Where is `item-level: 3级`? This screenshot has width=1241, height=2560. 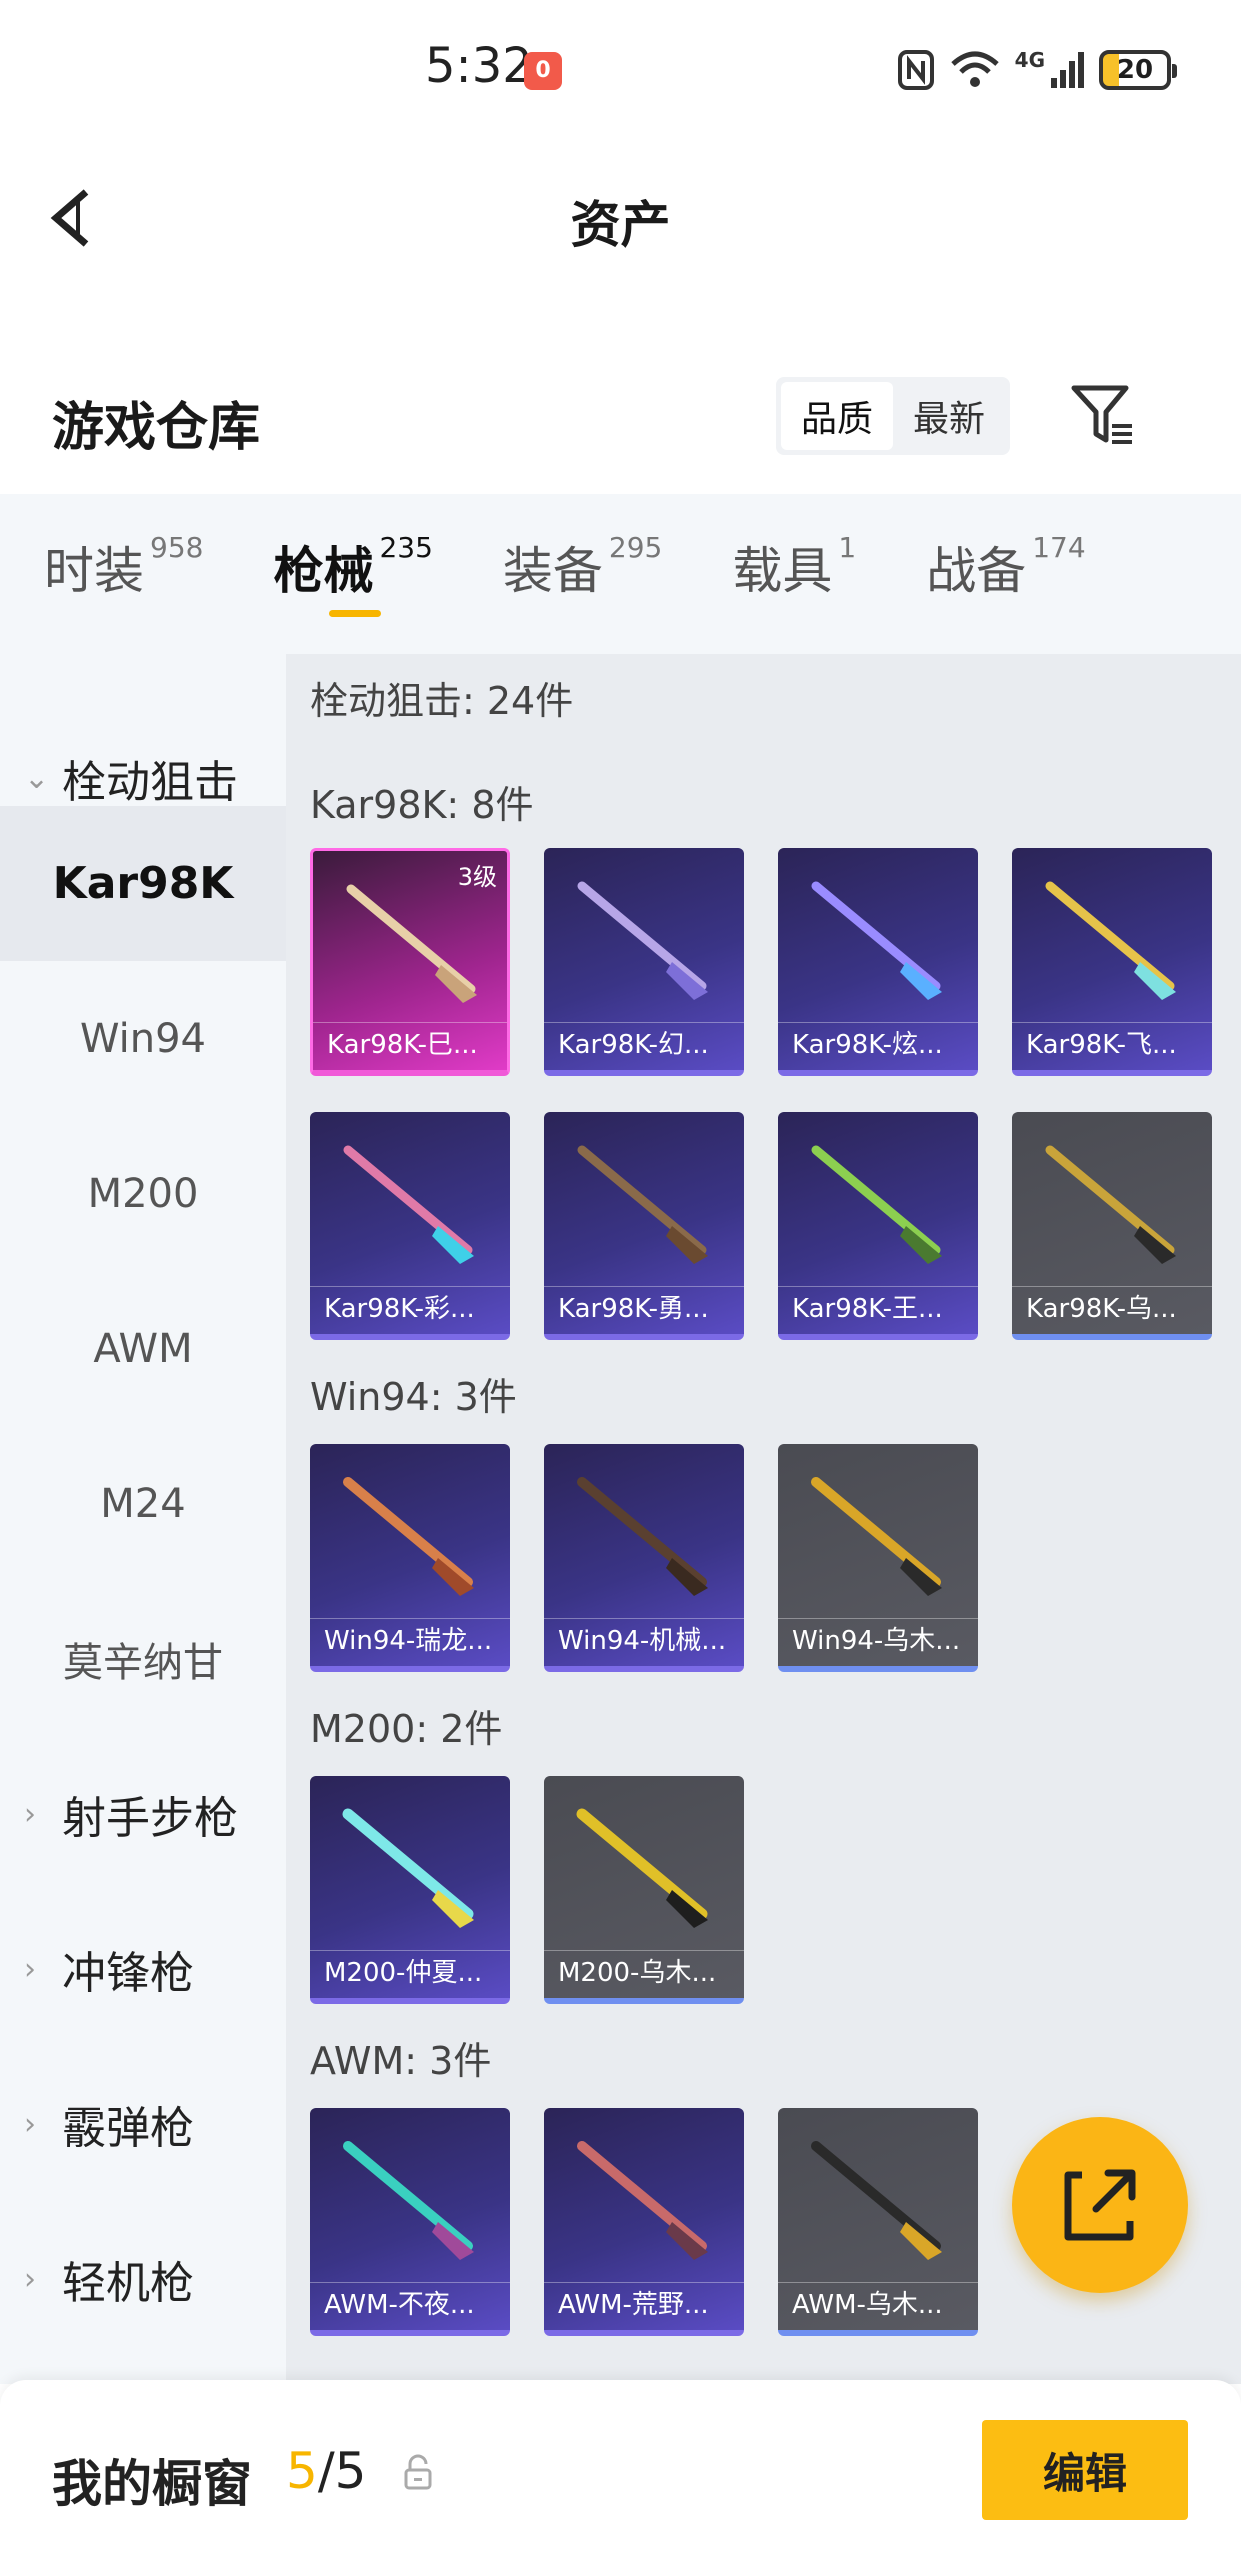
item-level: 3级 is located at coordinates (477, 877).